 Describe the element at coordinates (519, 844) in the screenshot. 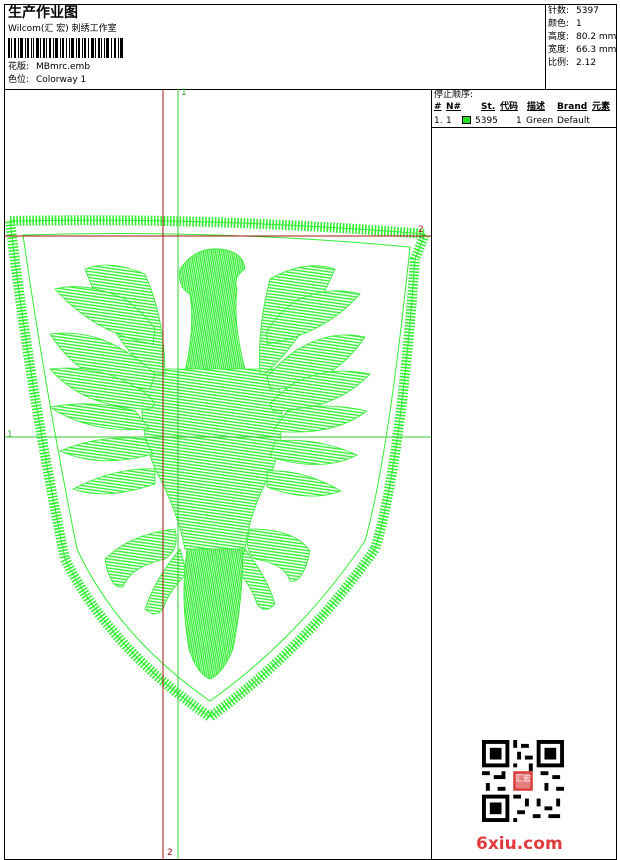

I see `watermark-logo: 6xiu.com` at that location.